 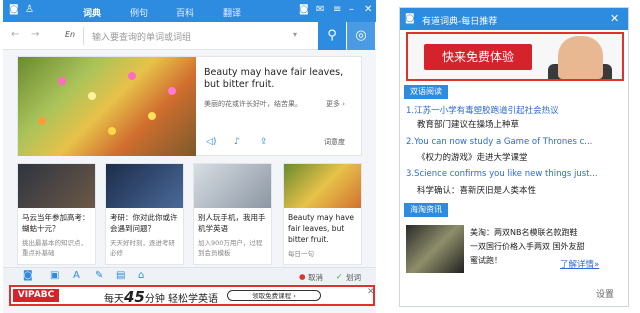 I want to click on free-trial-button: 快来免费体验, so click(x=478, y=57).